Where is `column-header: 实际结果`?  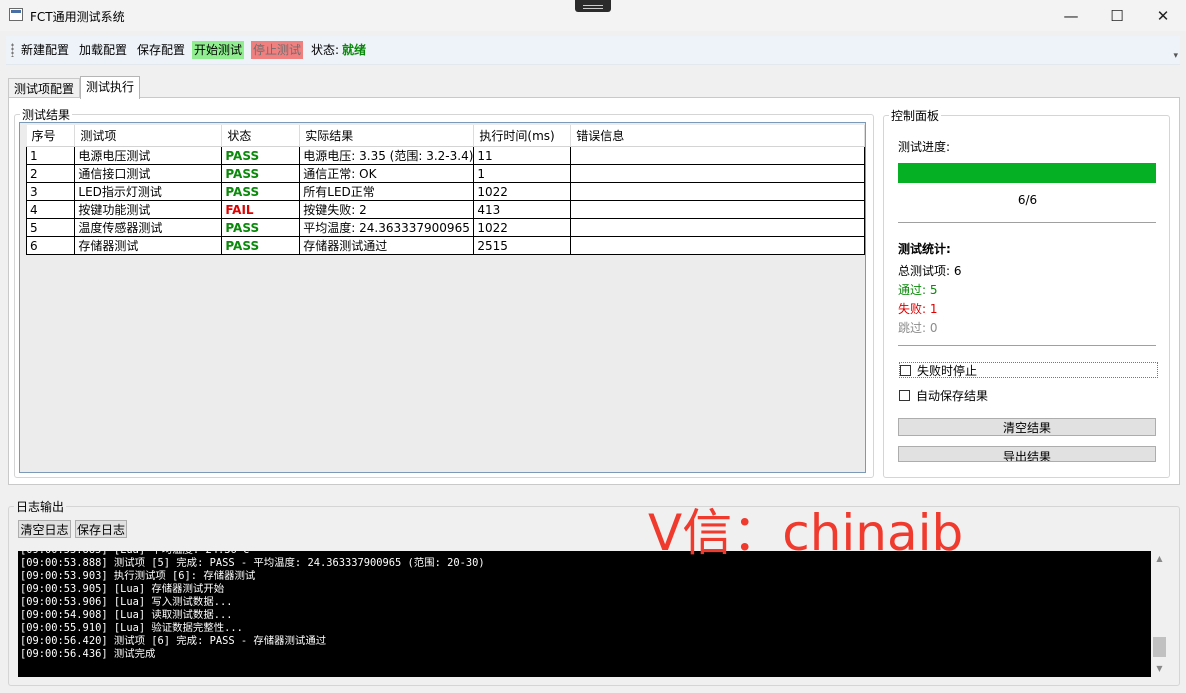 column-header: 实际结果 is located at coordinates (387, 136).